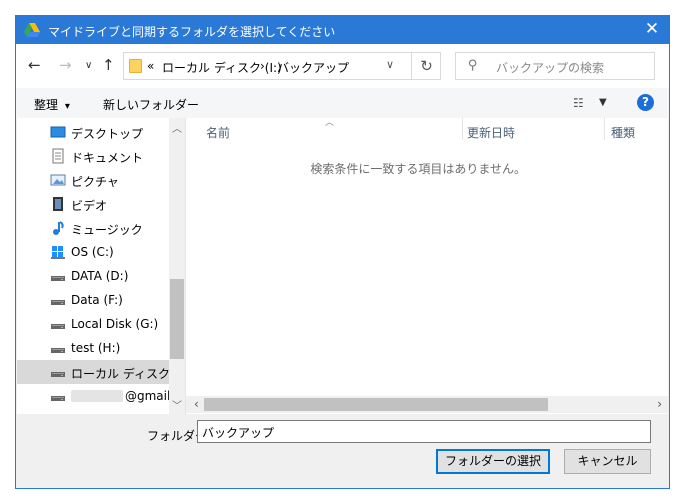 The width and height of the screenshot is (686, 504). I want to click on select-folder-button: フォルダーの選択, so click(493, 461).